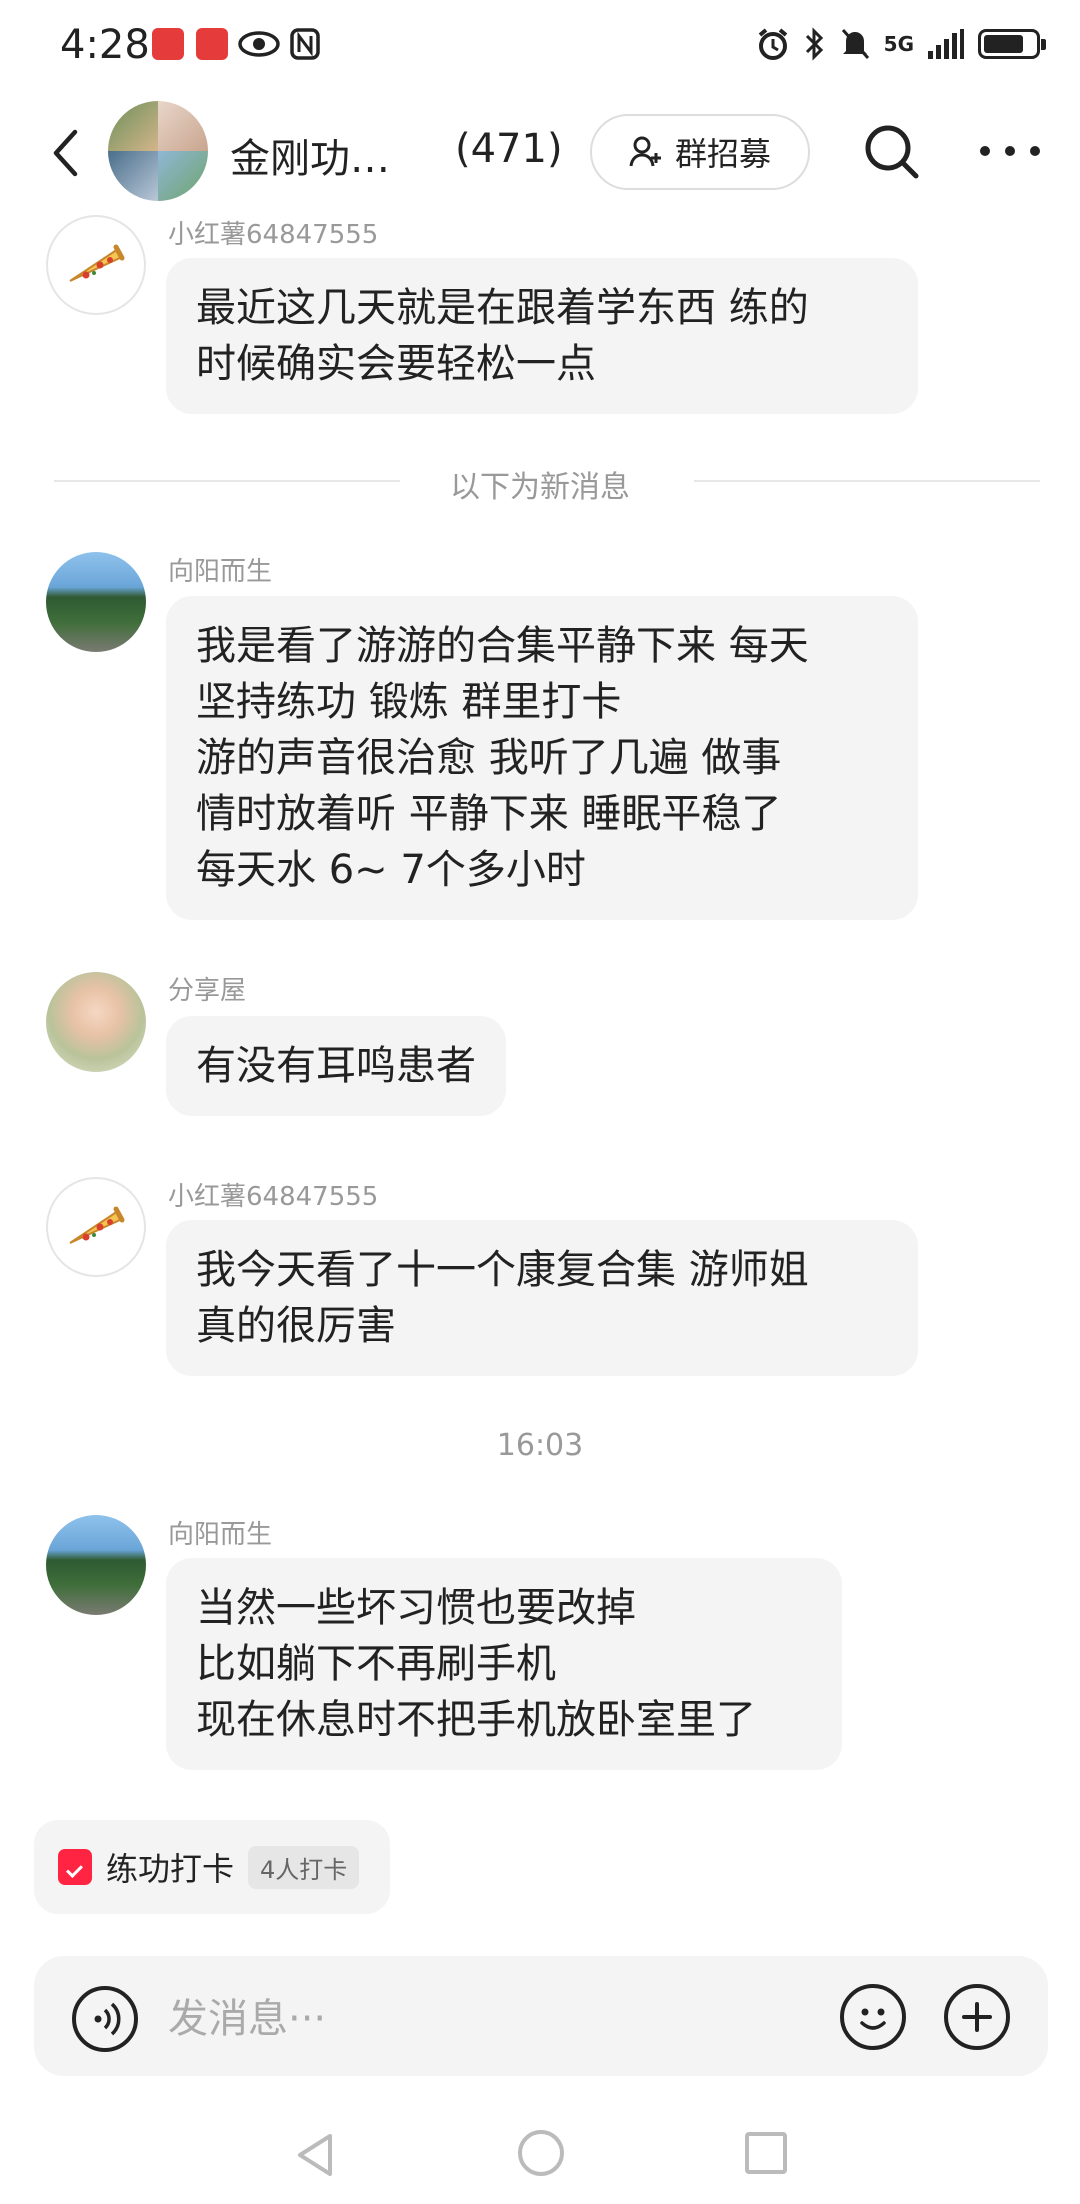 This screenshot has height=2204, width=1080. What do you see at coordinates (304, 1867) in the screenshot?
I see `checkin-count-badge: 4人打卡` at bounding box center [304, 1867].